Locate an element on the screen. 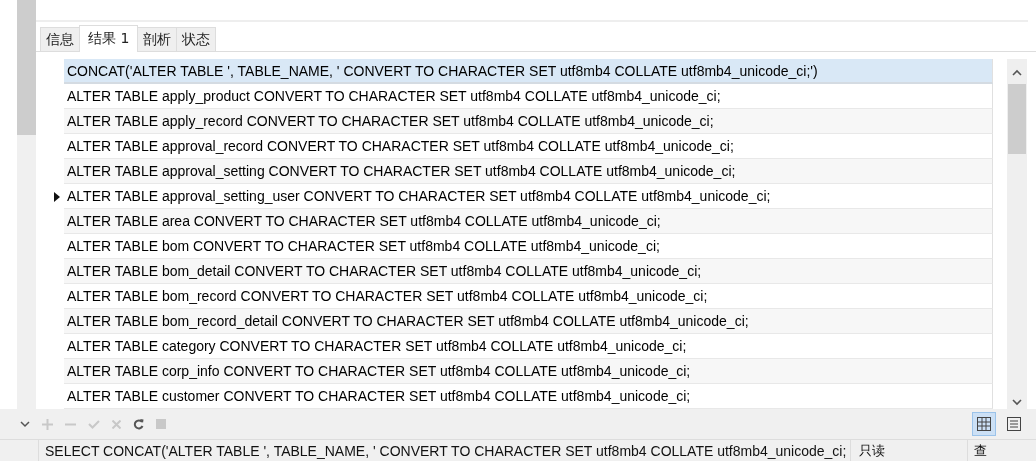 The height and width of the screenshot is (461, 1036). table-cell: ALTER TABLE bom_record_detail CONVERT TO CHARACTER SET utf8mb4 COLLATE utf8mb4_unicode_ci; is located at coordinates (528, 321).